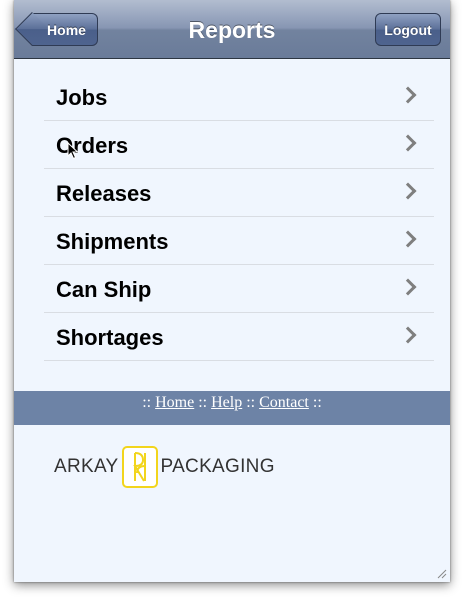 This screenshot has height=606, width=466. I want to click on list-item-label: Releases, so click(104, 193).